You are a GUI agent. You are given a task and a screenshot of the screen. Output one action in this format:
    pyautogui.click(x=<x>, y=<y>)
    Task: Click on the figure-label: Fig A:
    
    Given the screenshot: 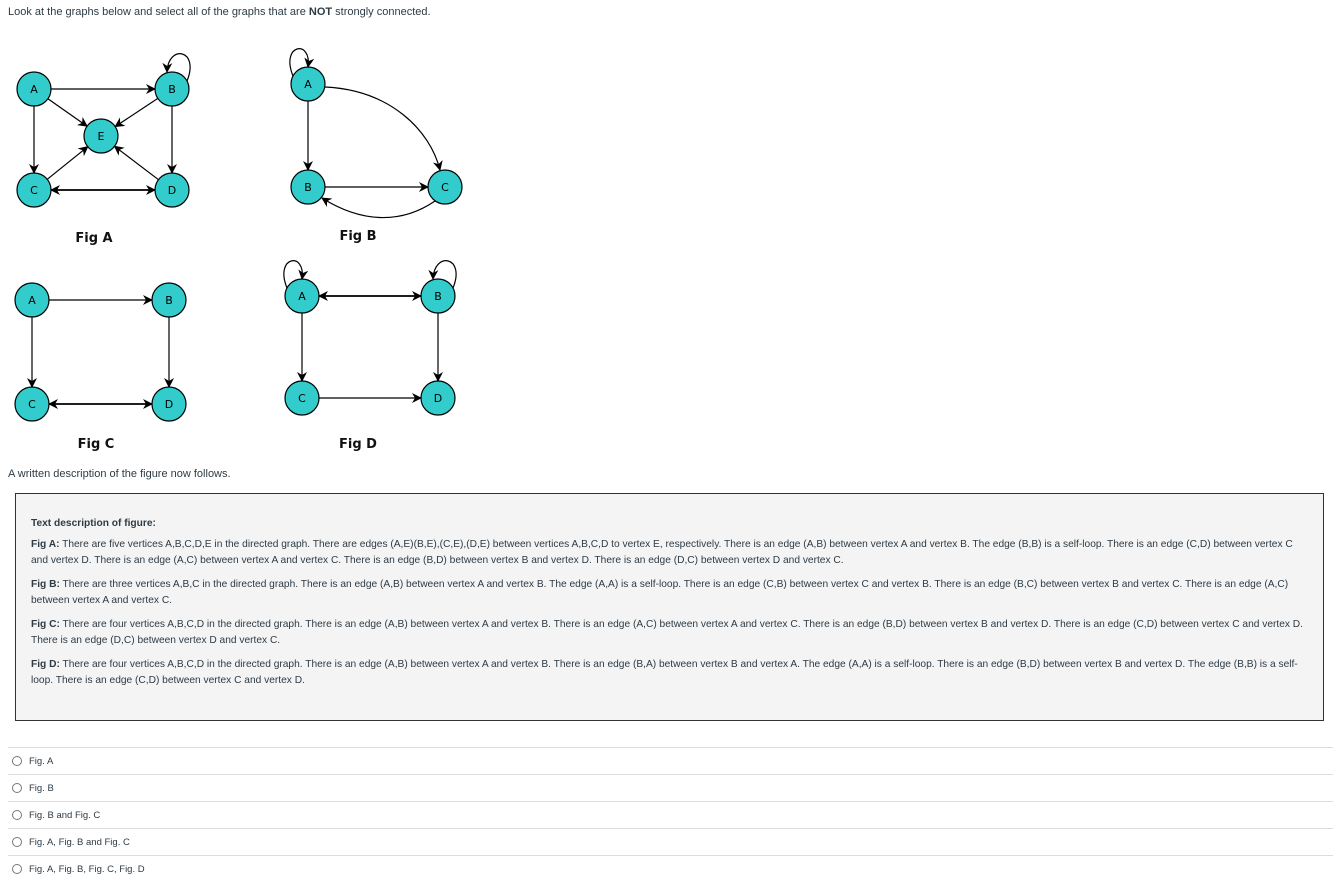 What is the action you would take?
    pyautogui.click(x=45, y=544)
    